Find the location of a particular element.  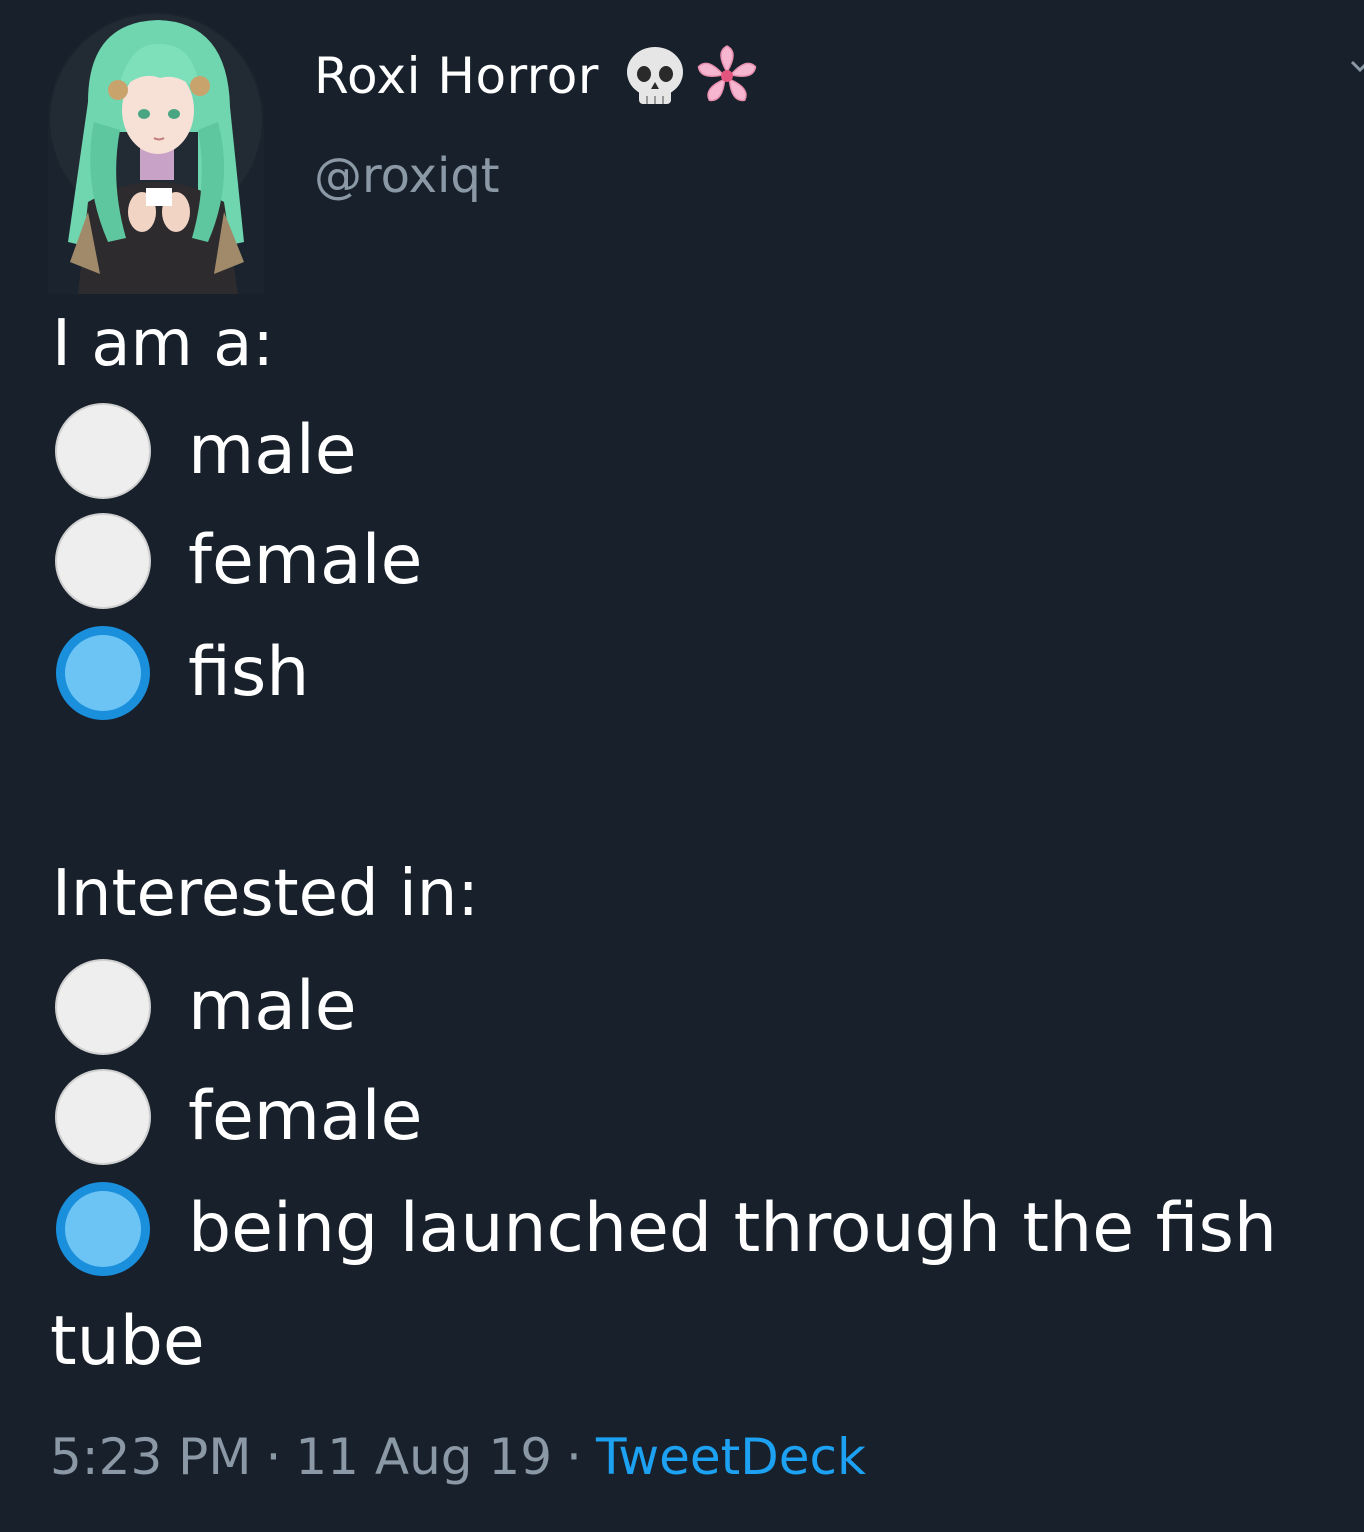

avatar is located at coordinates (156, 153).